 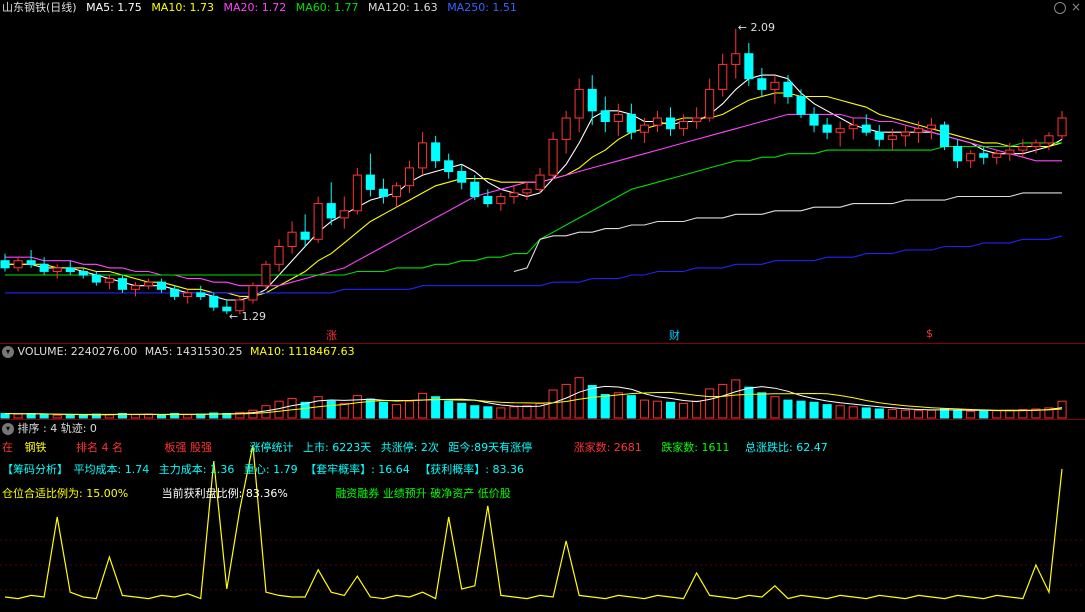 What do you see at coordinates (271, 447) in the screenshot?
I see `info-zhangting: 涨停统计` at bounding box center [271, 447].